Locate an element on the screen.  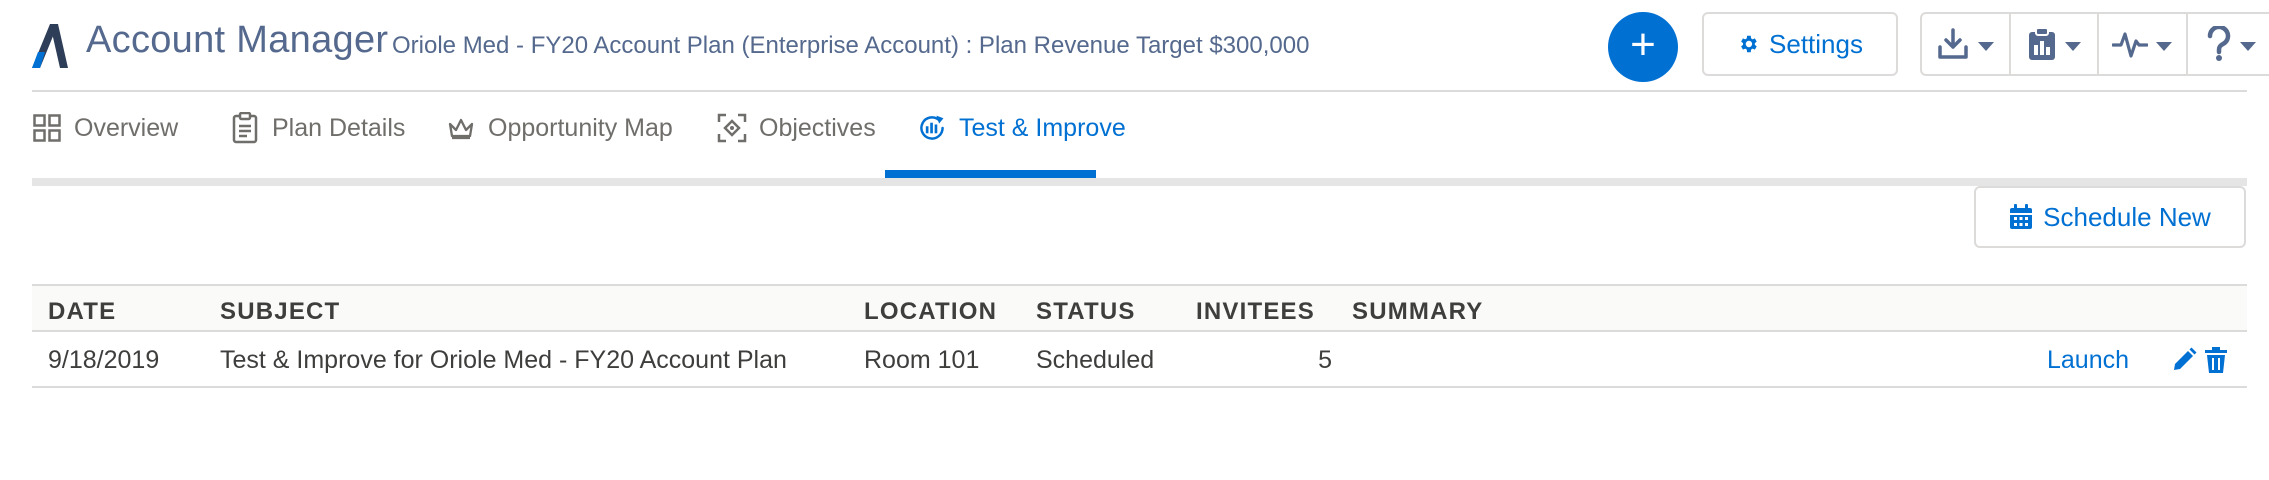
grid-icon is located at coordinates (47, 128).